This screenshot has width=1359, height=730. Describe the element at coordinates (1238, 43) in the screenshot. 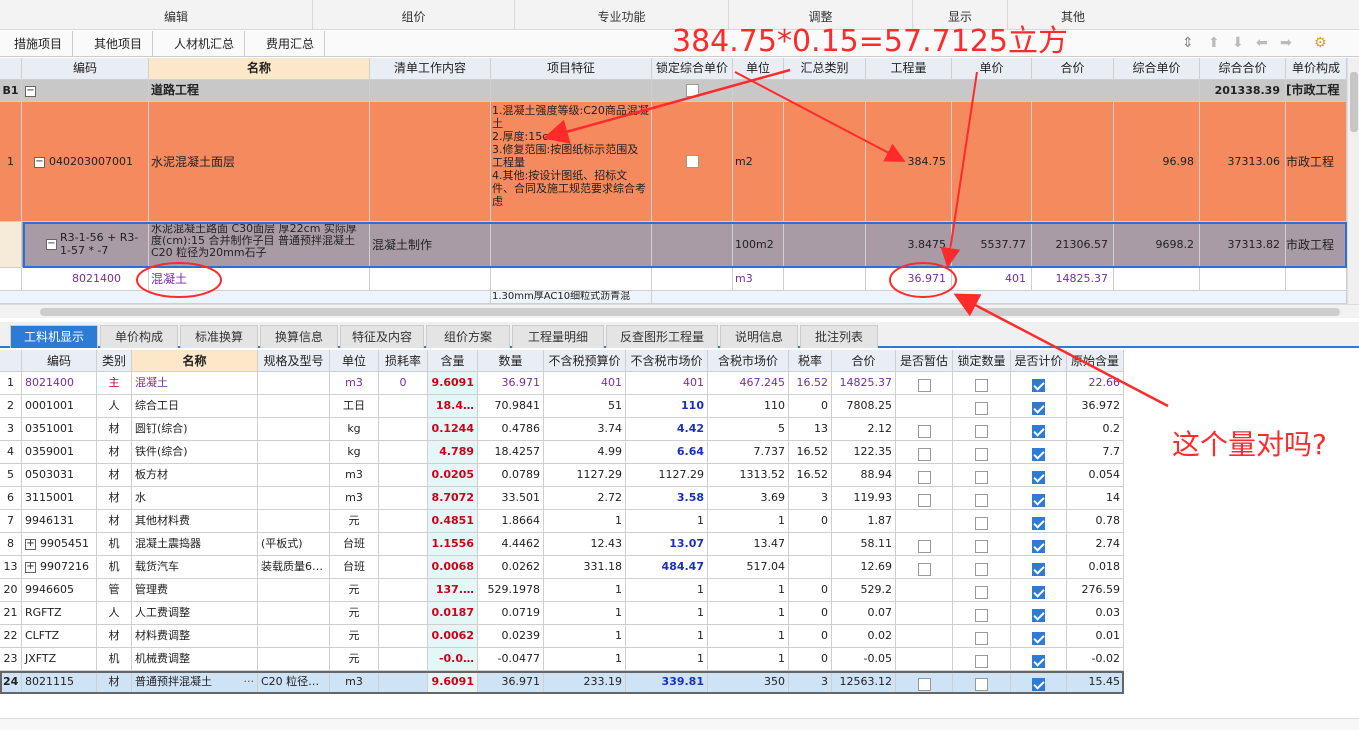

I see `move-down-icon: ⬇` at that location.